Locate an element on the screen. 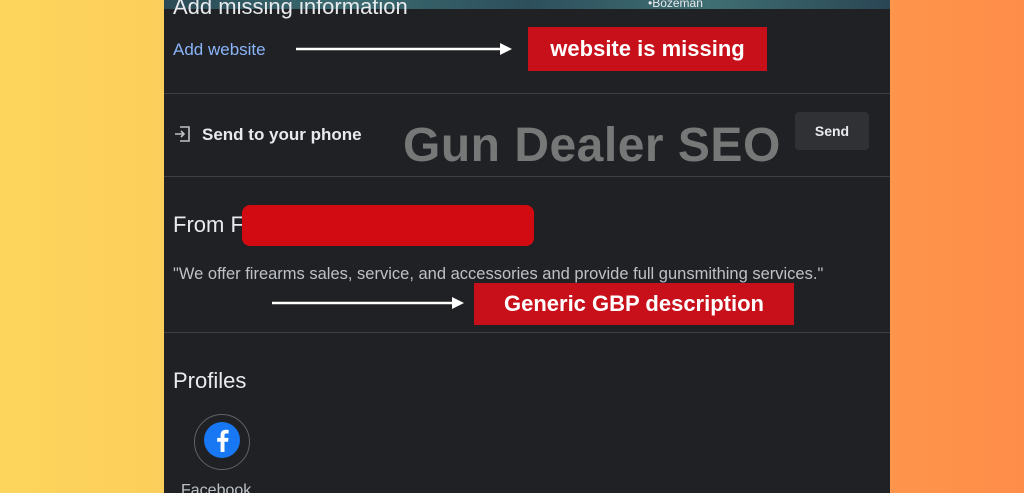 The width and height of the screenshot is (1024, 493). map-place-label: •Bozeman is located at coordinates (675, 5).